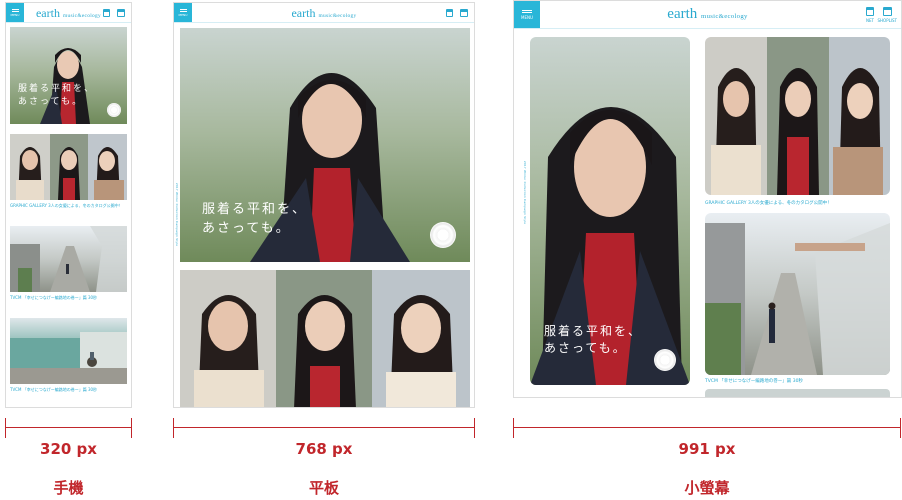 The height and width of the screenshot is (500, 902). What do you see at coordinates (68, 390) in the screenshot?
I see `tvcm-caption-2: TVCM 「幸せにつなげー編路地の巻ー」篇 30秒` at bounding box center [68, 390].